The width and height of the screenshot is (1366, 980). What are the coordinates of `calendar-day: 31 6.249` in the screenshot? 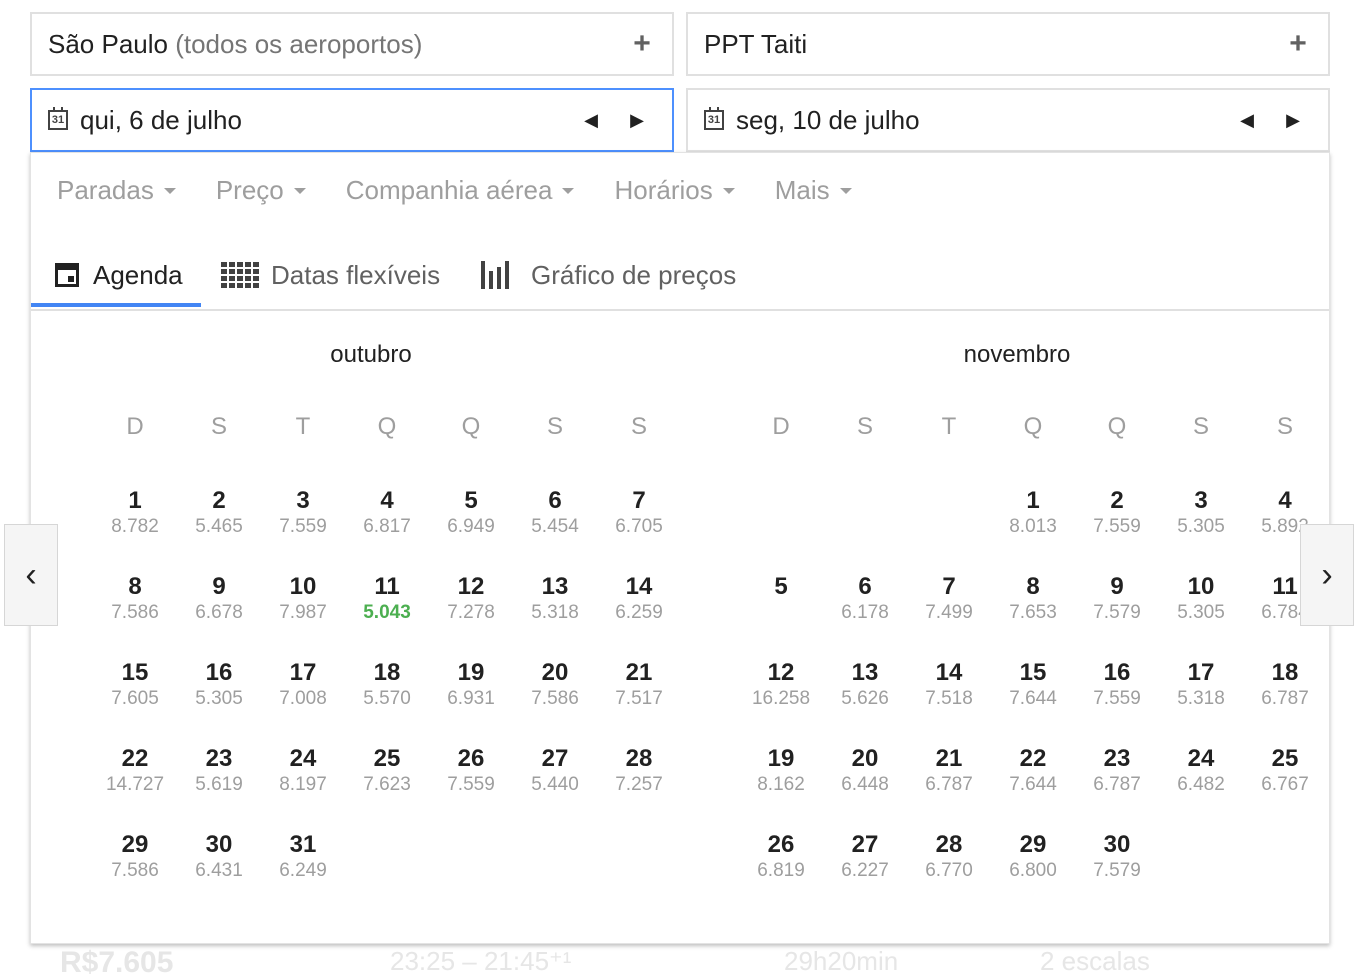 It's located at (303, 857).